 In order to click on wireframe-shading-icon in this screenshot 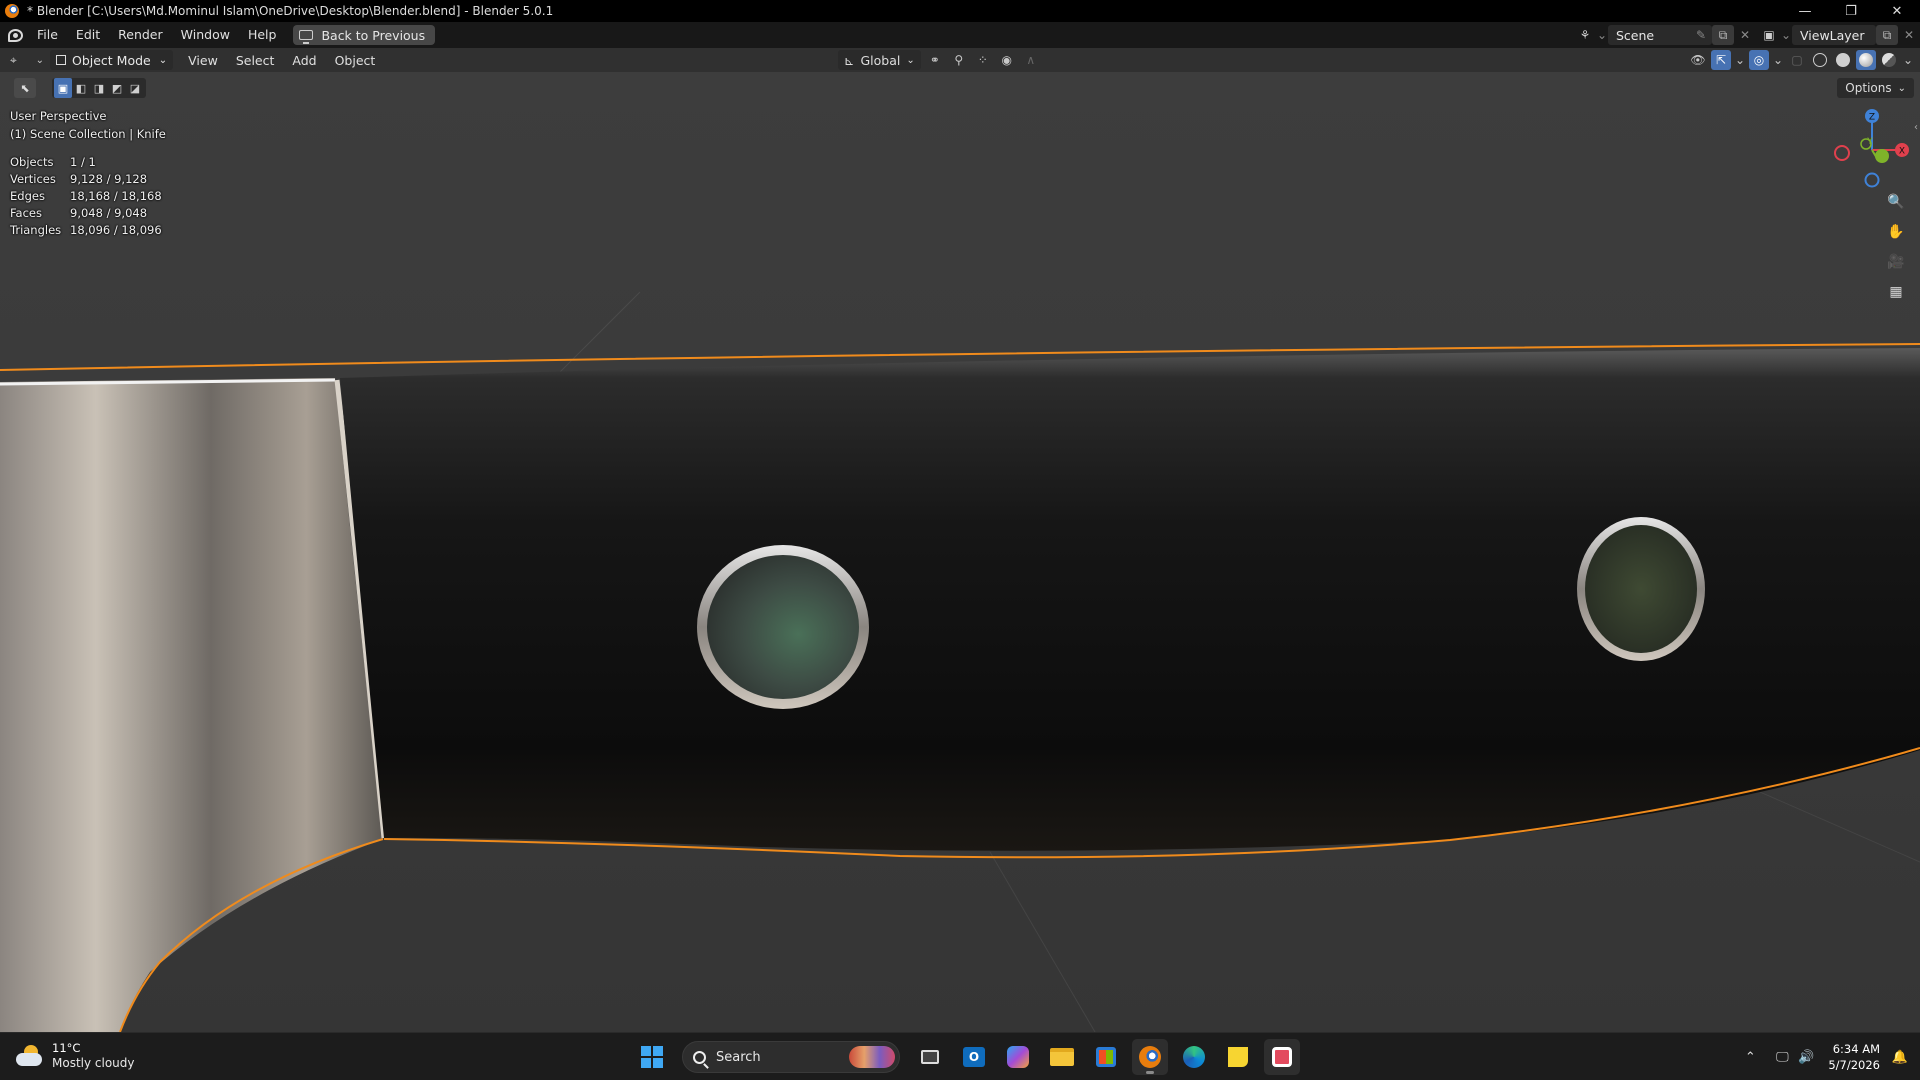, I will do `click(1820, 60)`.